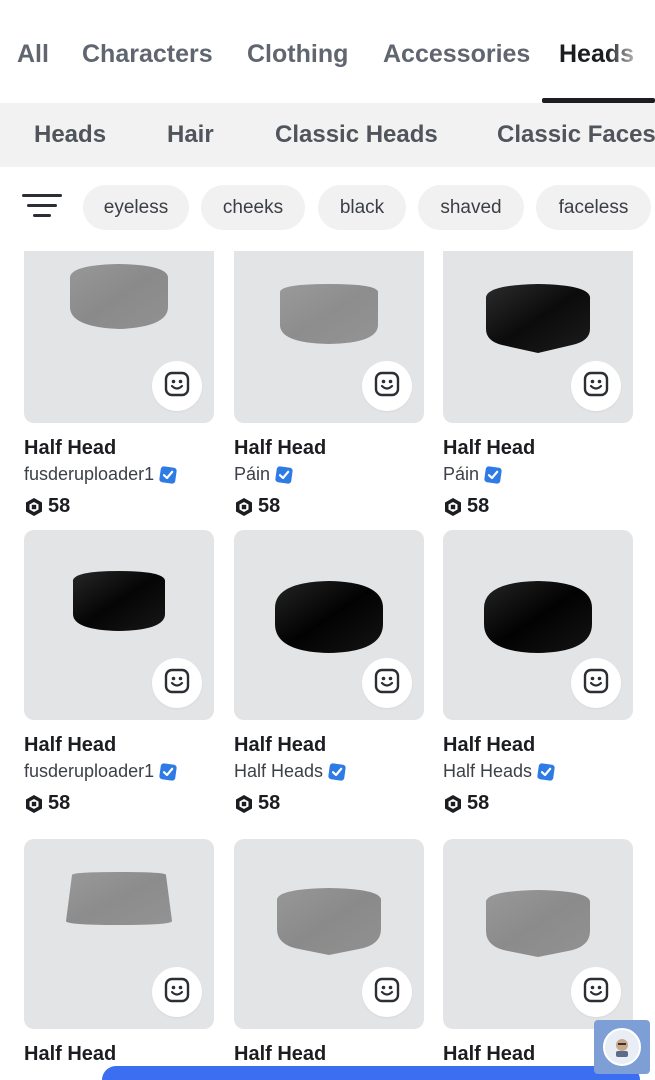  What do you see at coordinates (136, 207) in the screenshot?
I see `chip-eyeless: eyeless` at bounding box center [136, 207].